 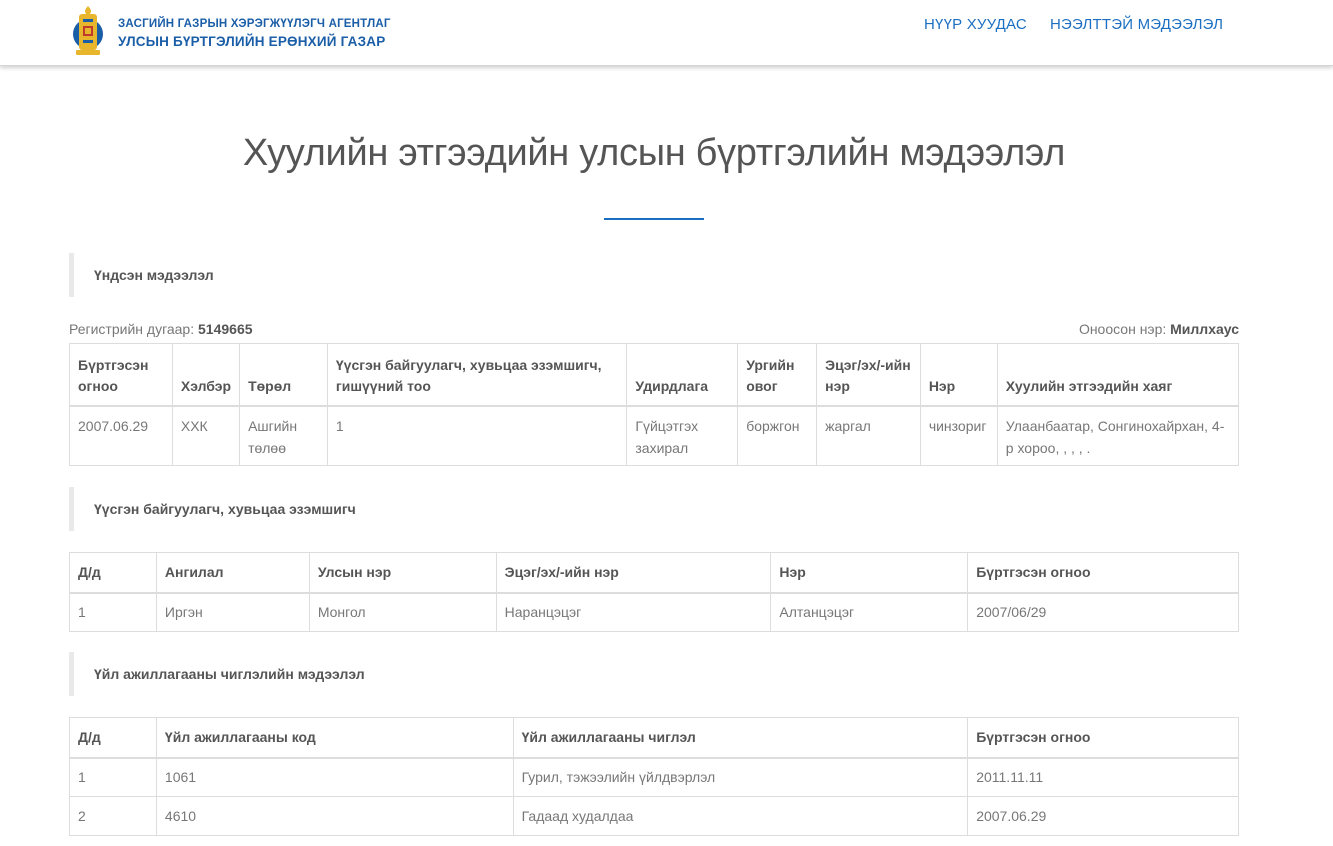 What do you see at coordinates (219, 275) in the screenshot?
I see `section-heading-basic: Үндсэн мэдээлэл` at bounding box center [219, 275].